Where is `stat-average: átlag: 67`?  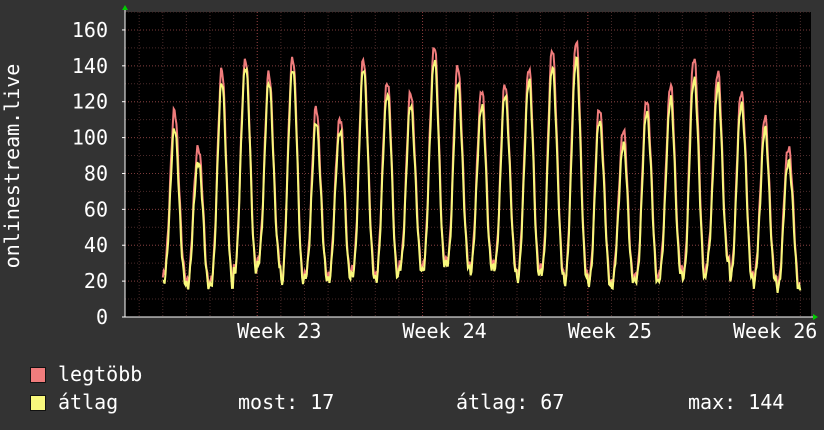 stat-average: átlag: 67 is located at coordinates (510, 402).